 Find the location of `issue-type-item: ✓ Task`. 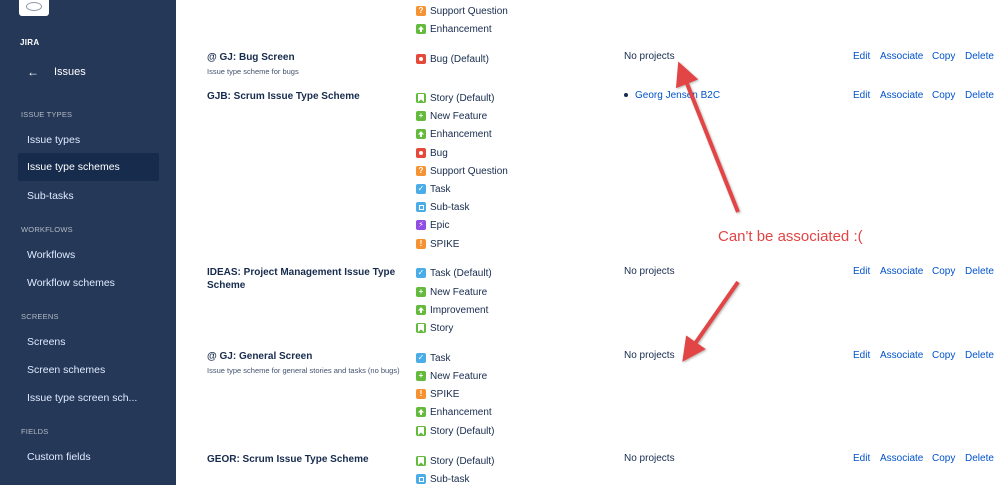

issue-type-item: ✓ Task is located at coordinates (433, 358).